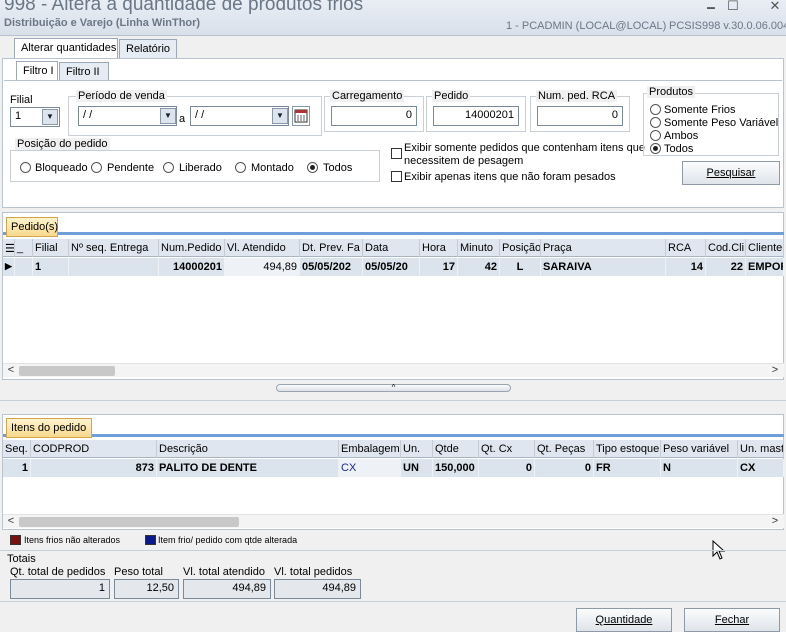 The image size is (786, 632). I want to click on tab-alterar-quantidades: Alterar quantidades, so click(66, 48).